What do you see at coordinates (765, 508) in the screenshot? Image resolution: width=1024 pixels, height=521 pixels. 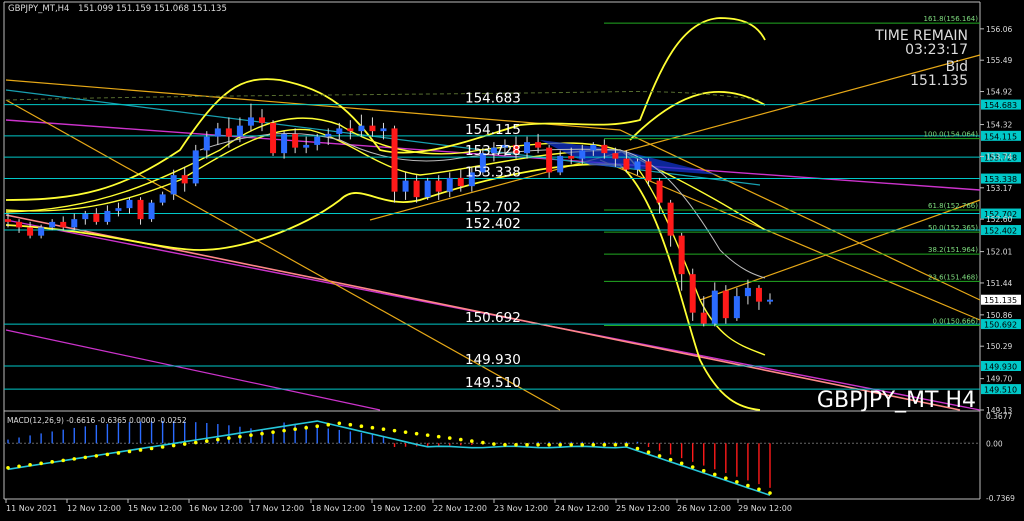 I see `time-tick-label: 29 Nov 12:00` at bounding box center [765, 508].